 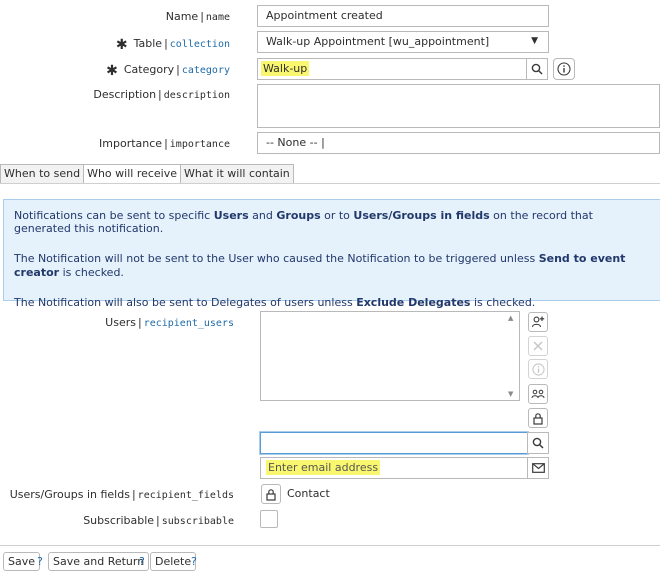 What do you see at coordinates (378, 41) in the screenshot?
I see `table-value: Walk-up Appointment [wu_appointment]` at bounding box center [378, 41].